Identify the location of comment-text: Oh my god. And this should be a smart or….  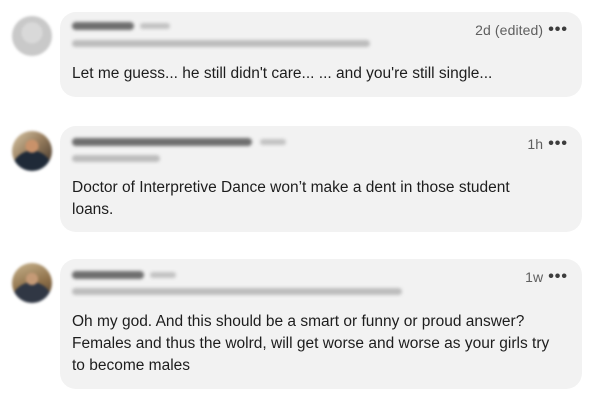
(311, 343).